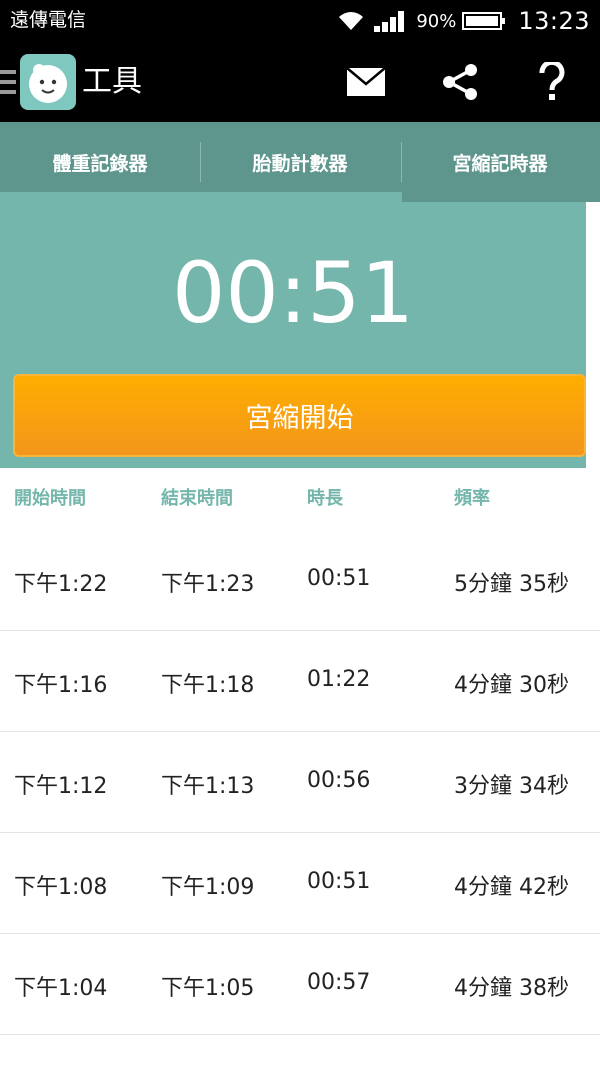 The image size is (600, 1067). Describe the element at coordinates (299, 415) in the screenshot. I see `contraction-start-button: 宮縮開始` at that location.